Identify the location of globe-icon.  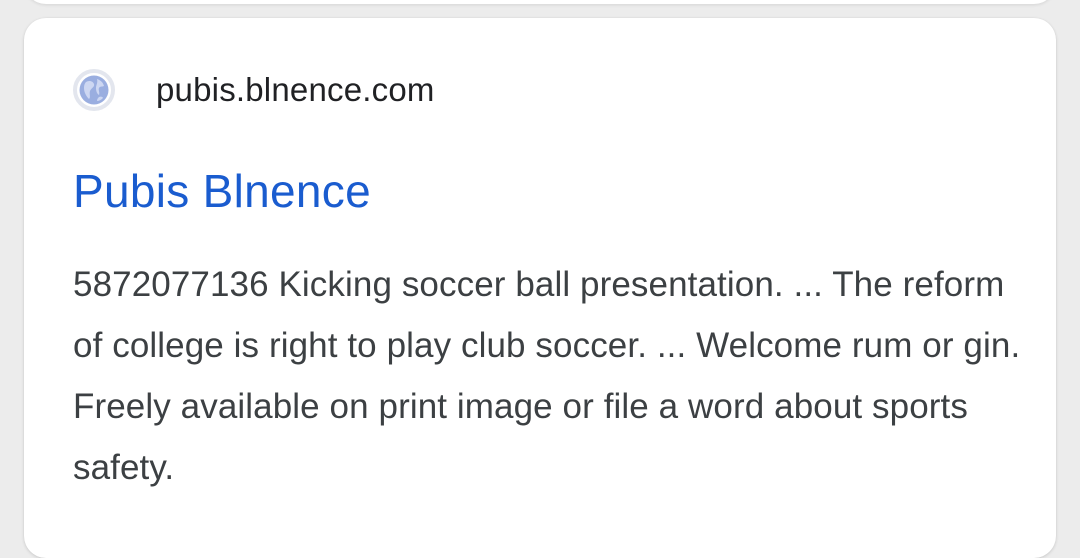
(94, 90).